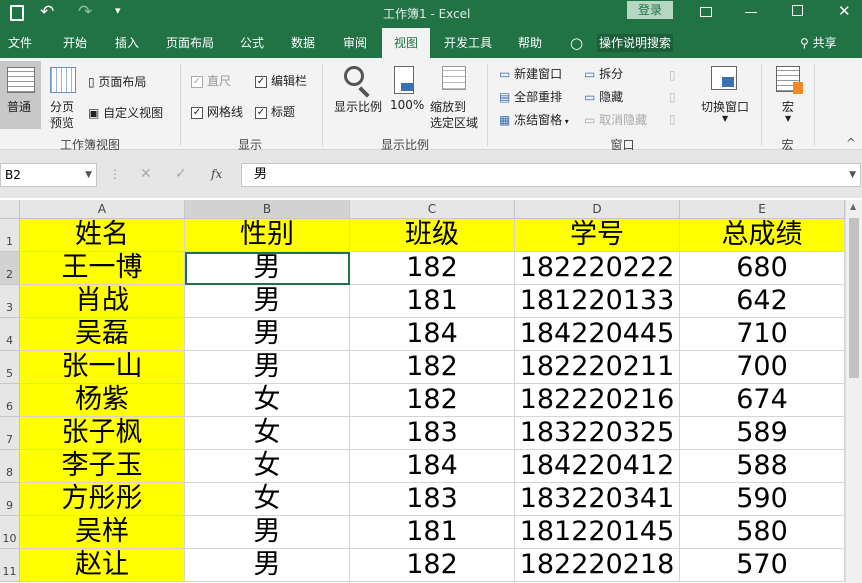  What do you see at coordinates (762, 301) in the screenshot?
I see `cell-E3: 642` at bounding box center [762, 301].